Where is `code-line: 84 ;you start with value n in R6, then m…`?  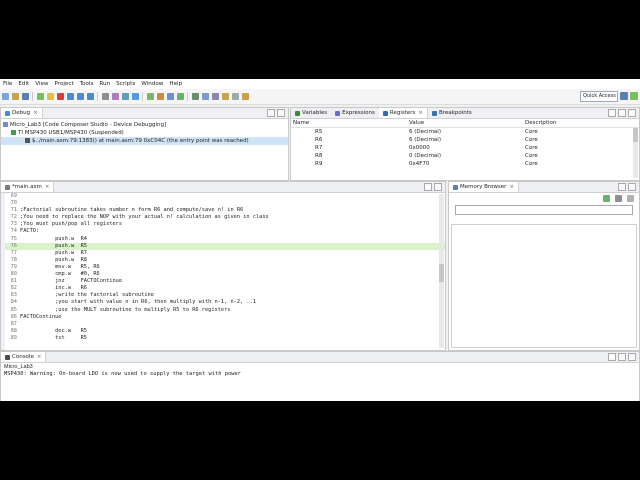
code-line: 84 ;you start with value n in R6, then m… is located at coordinates (223, 302).